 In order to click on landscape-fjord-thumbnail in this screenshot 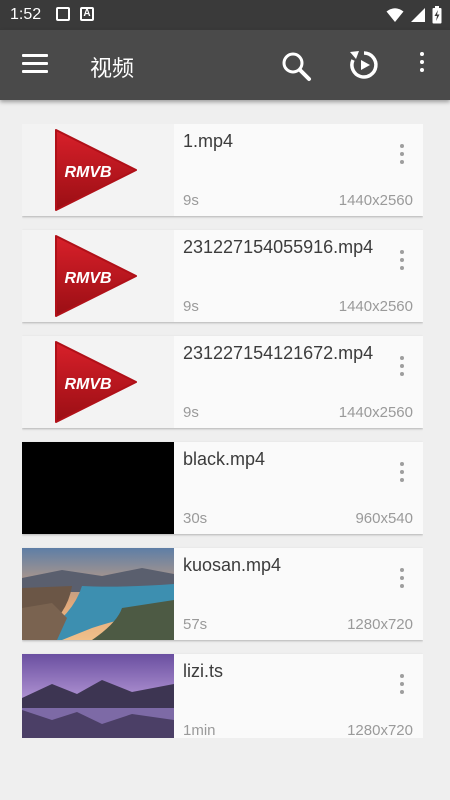, I will do `click(98, 594)`.